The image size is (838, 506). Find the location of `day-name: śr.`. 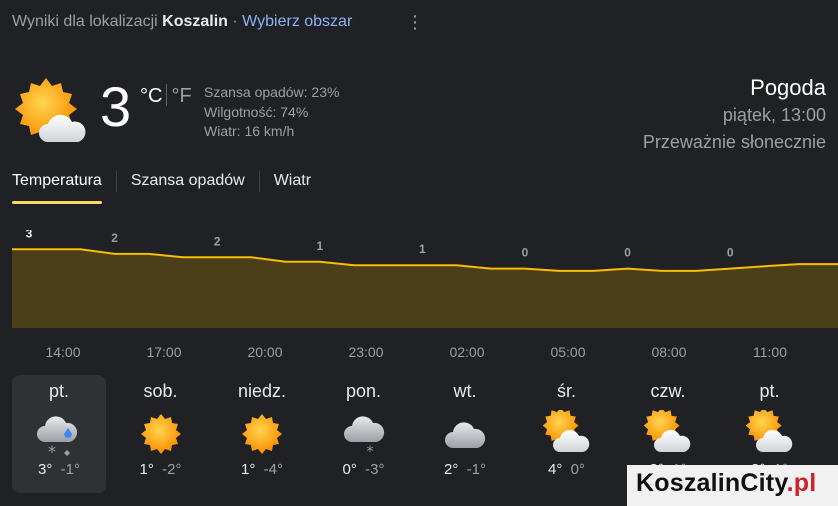

day-name: śr. is located at coordinates (566, 391).